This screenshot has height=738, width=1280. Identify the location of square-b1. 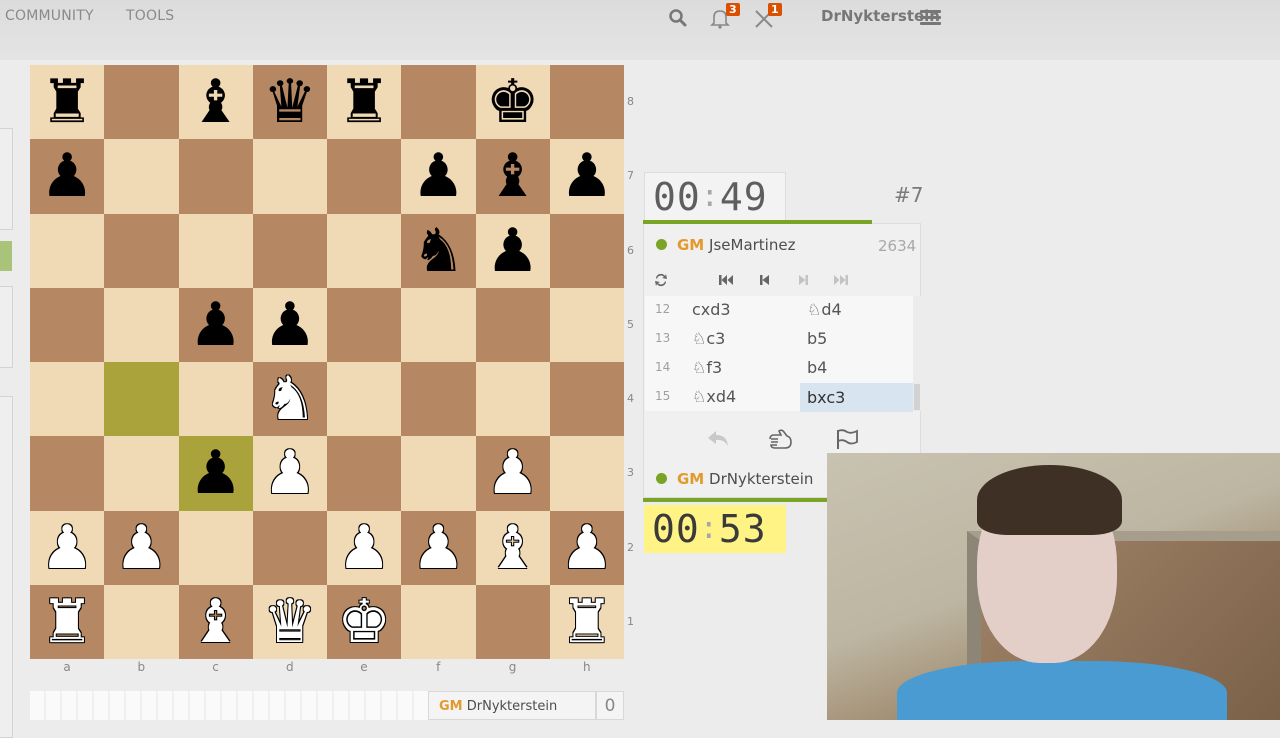
(141, 621).